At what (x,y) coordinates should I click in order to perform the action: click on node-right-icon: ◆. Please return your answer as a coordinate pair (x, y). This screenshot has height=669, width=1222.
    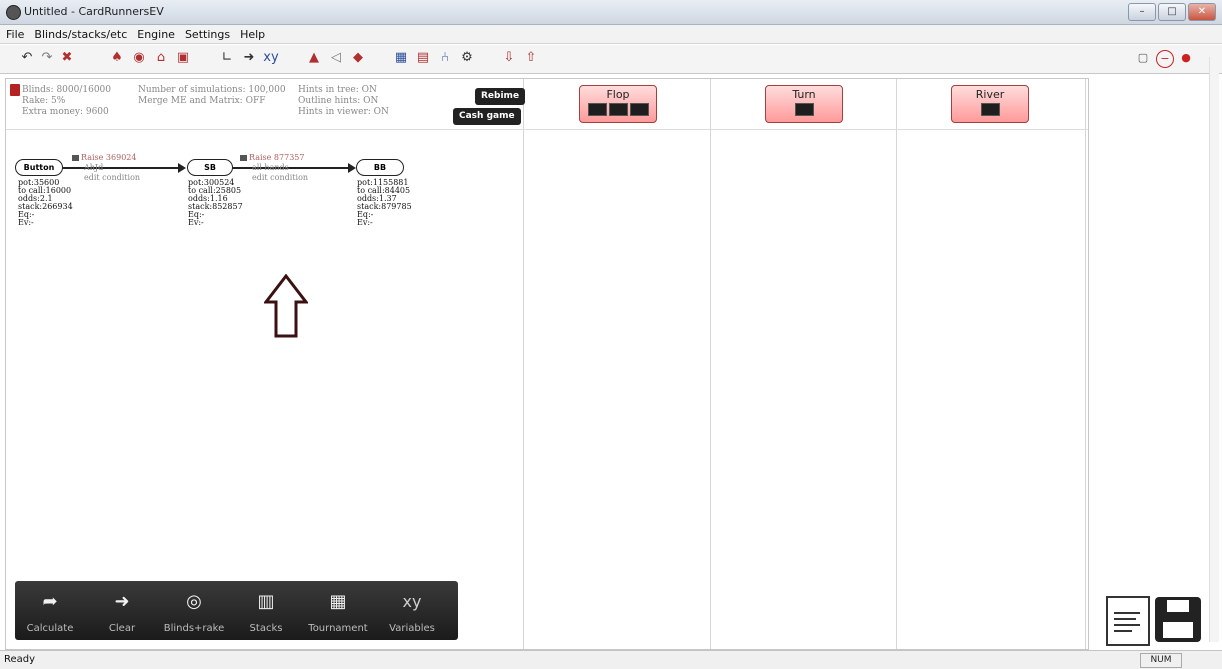
    Looking at the image, I should click on (358, 58).